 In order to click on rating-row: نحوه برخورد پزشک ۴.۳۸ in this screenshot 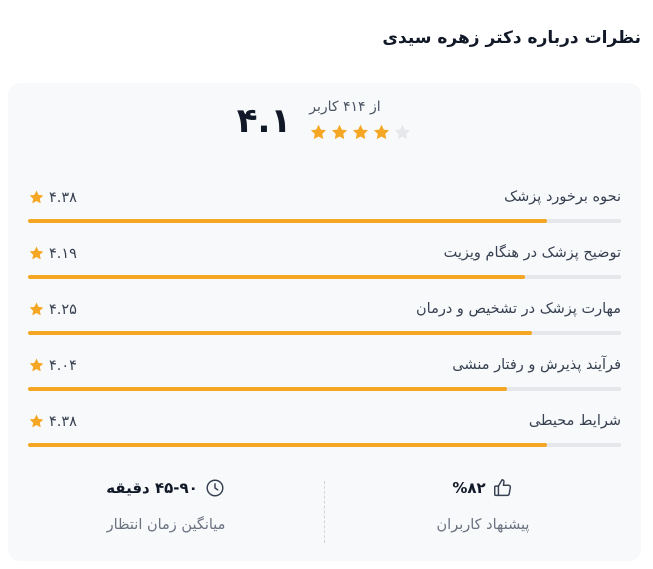, I will do `click(324, 213)`.